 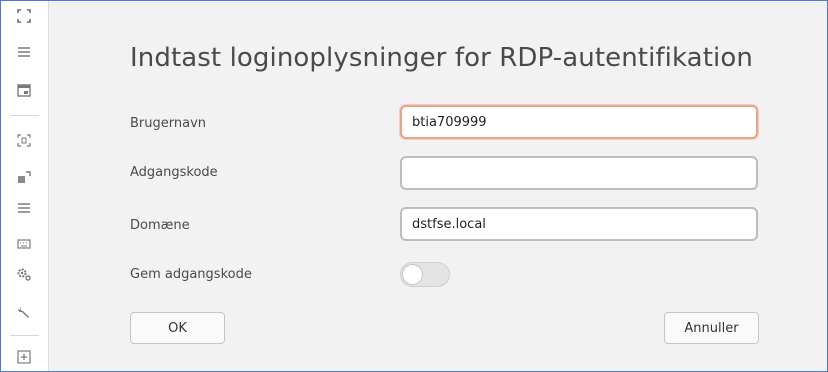 I want to click on domain-label: Domæne, so click(x=160, y=225).